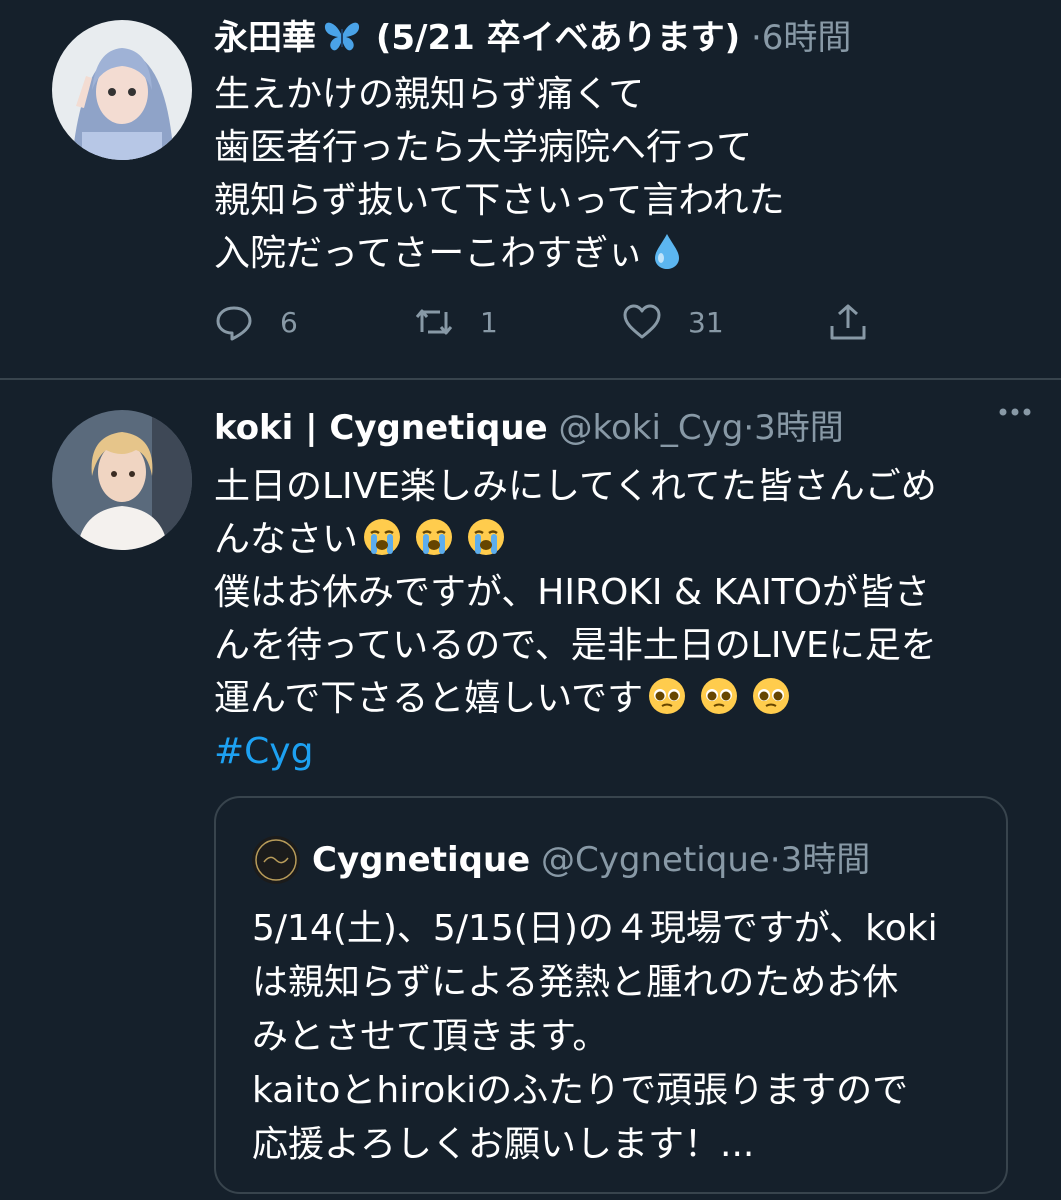 This screenshot has width=1061, height=1200. Describe the element at coordinates (234, 323) in the screenshot. I see `reply-icon` at that location.